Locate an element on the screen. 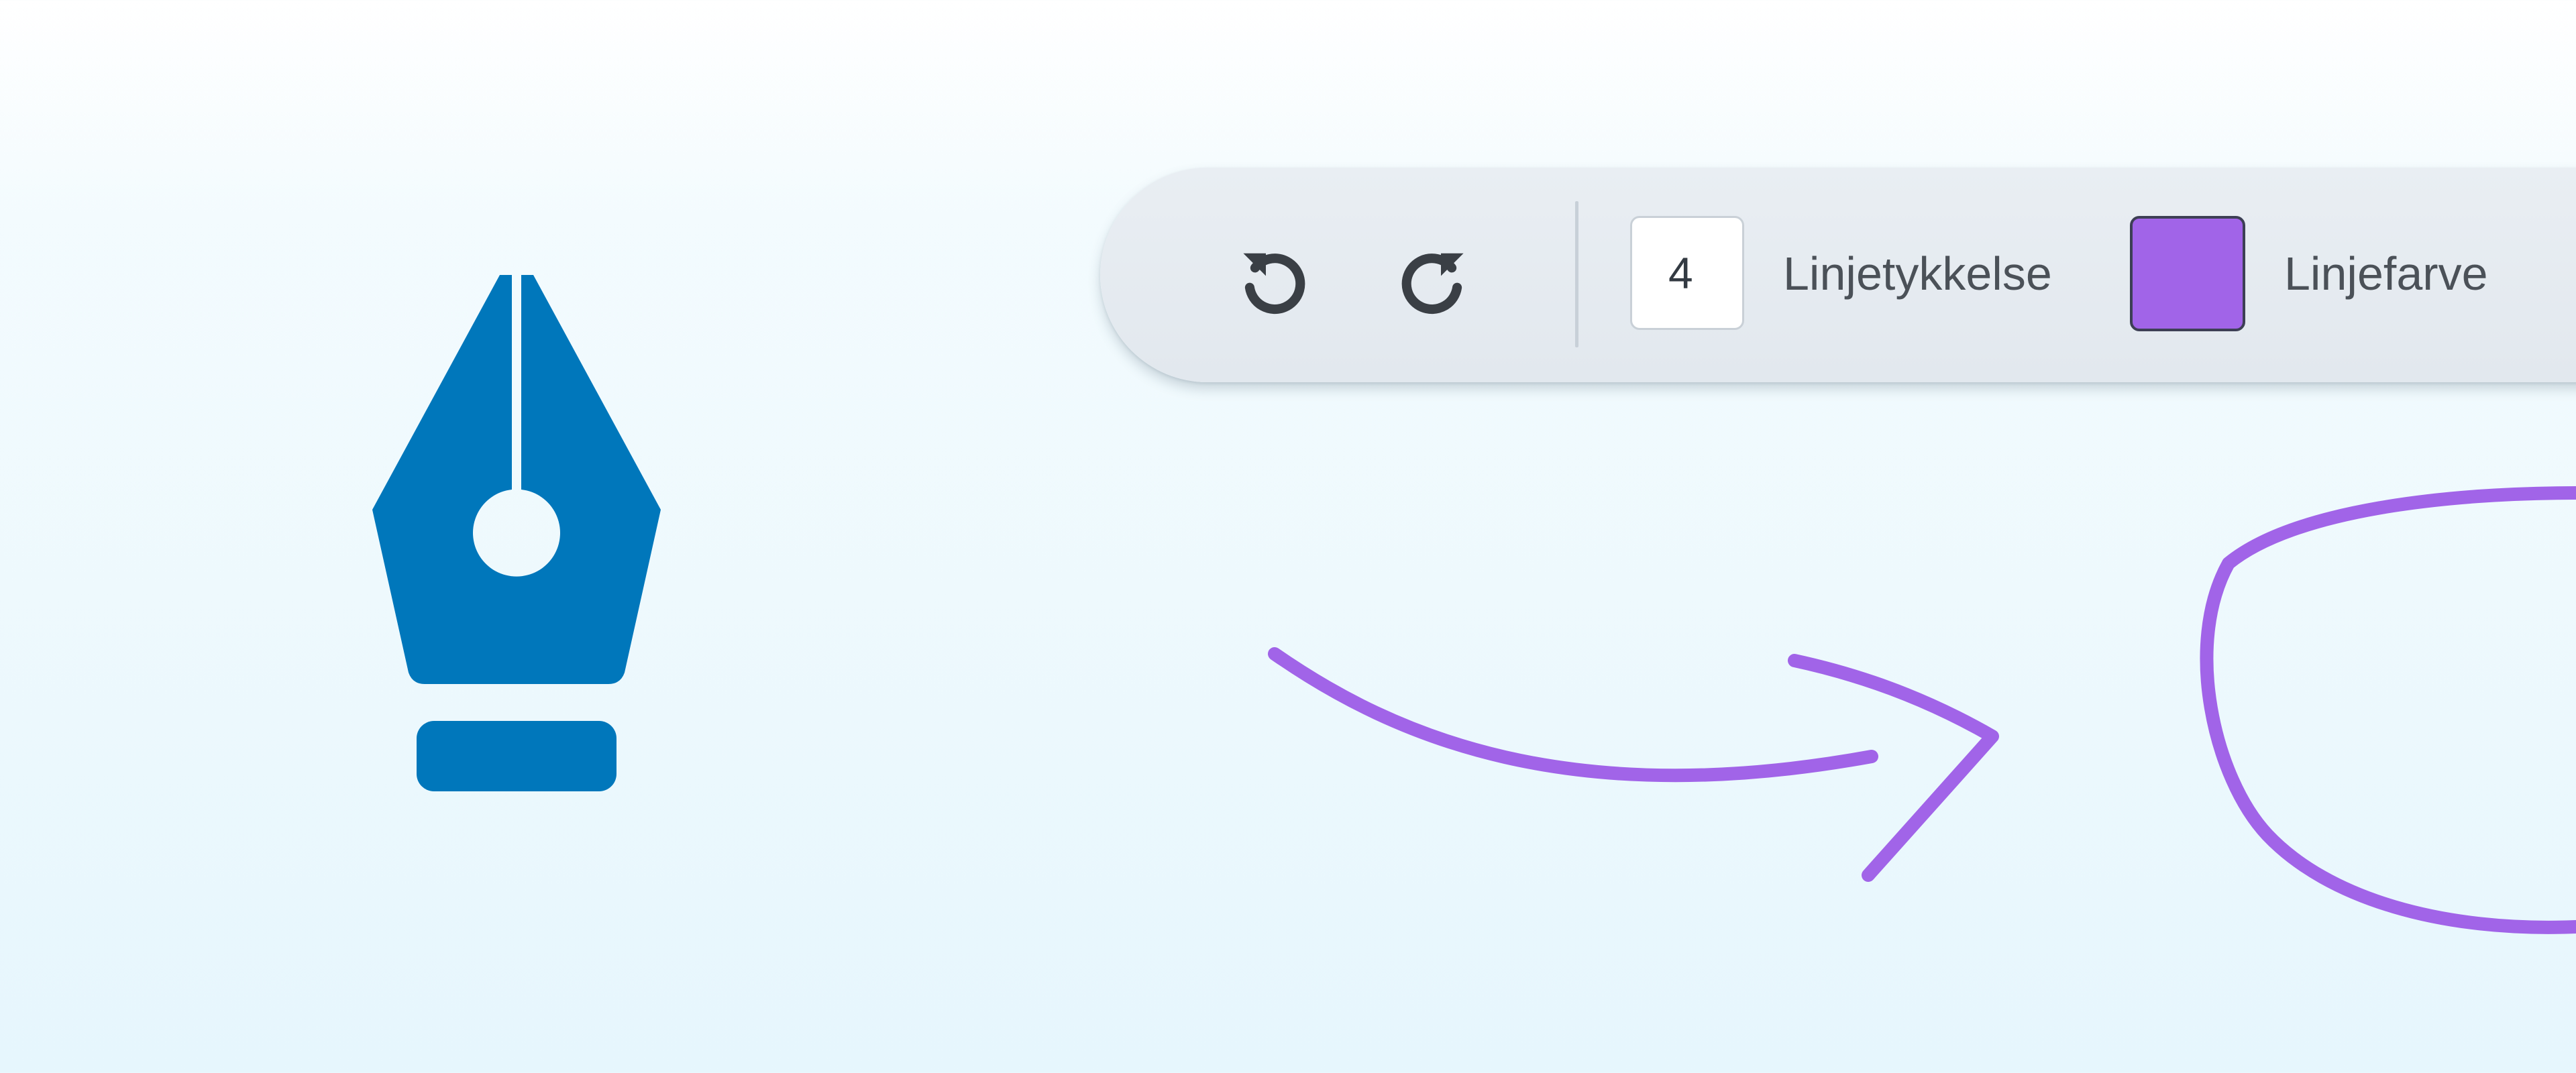 The height and width of the screenshot is (1073, 2576). undo-button is located at coordinates (1274, 281).